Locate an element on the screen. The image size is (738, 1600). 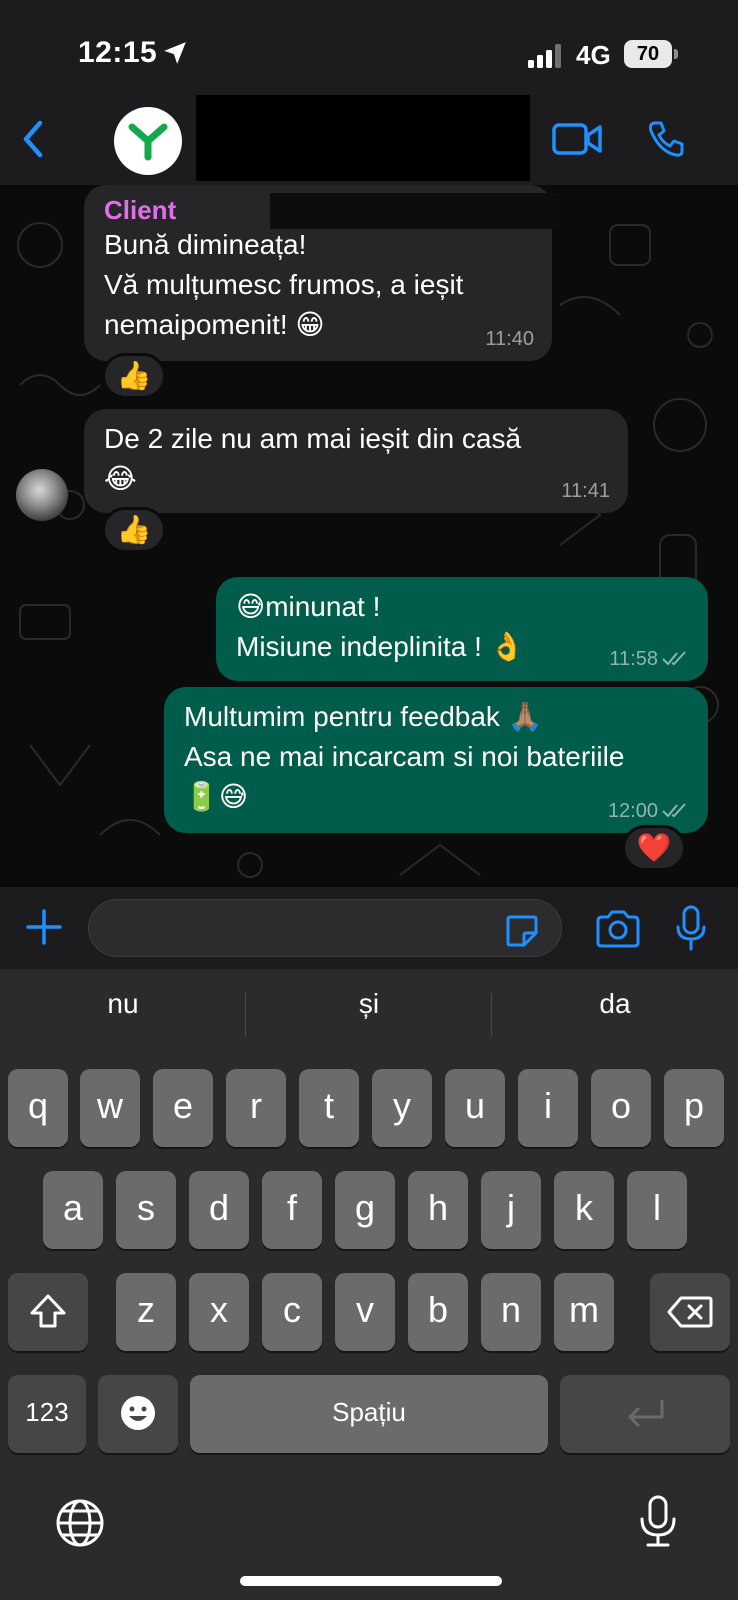
suggestion-item: și is located at coordinates (369, 1004).